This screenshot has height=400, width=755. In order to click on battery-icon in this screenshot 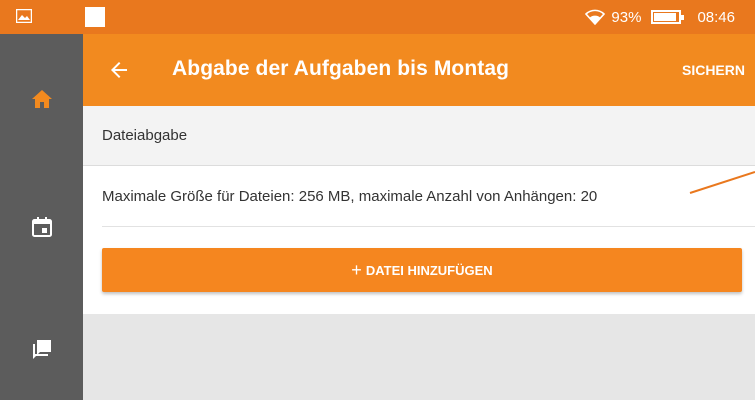, I will do `click(668, 17)`.